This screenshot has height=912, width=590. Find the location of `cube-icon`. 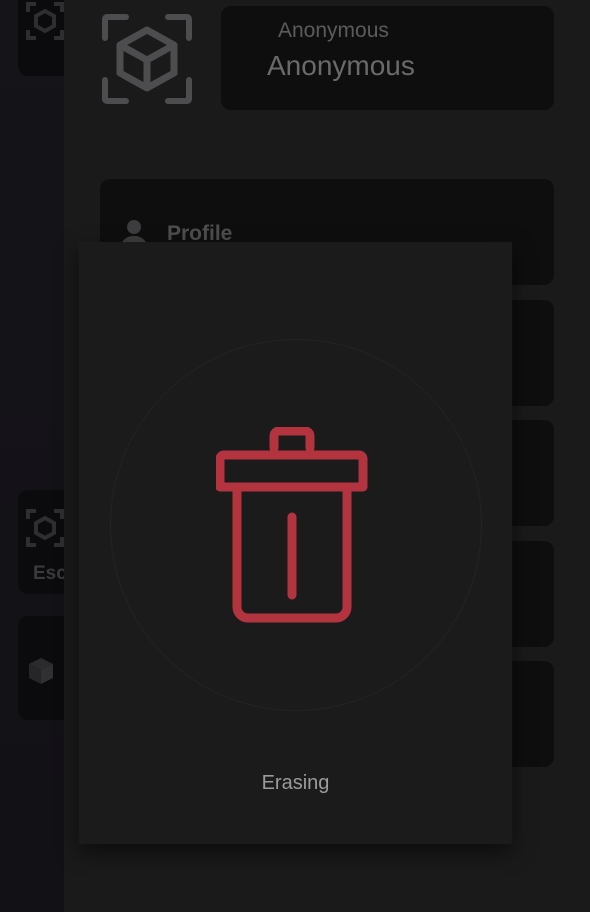

cube-icon is located at coordinates (41, 671).